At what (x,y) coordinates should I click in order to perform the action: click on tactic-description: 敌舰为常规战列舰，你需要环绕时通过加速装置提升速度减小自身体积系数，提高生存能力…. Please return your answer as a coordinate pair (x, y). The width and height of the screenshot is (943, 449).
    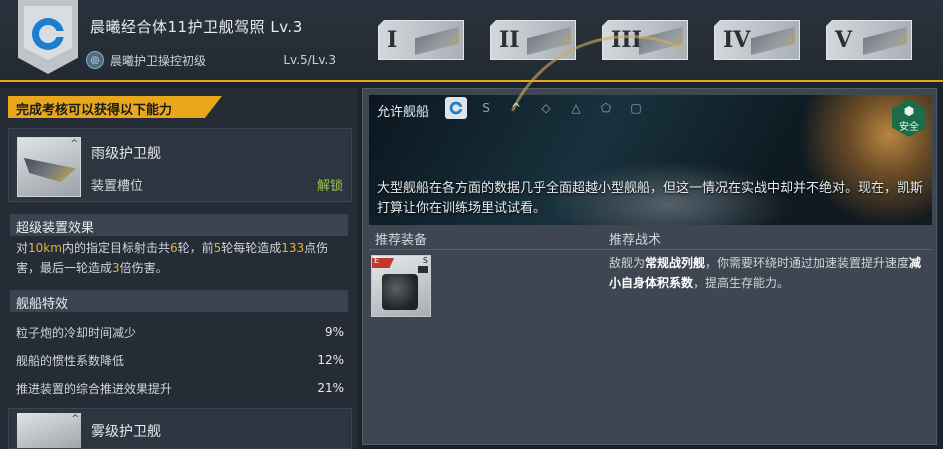
    Looking at the image, I should click on (765, 273).